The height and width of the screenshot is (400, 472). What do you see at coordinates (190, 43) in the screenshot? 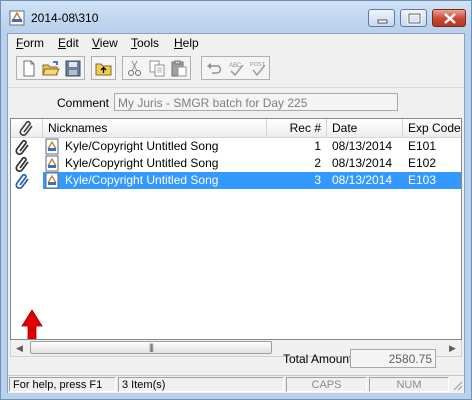
I see `menu-help-label: elp` at bounding box center [190, 43].